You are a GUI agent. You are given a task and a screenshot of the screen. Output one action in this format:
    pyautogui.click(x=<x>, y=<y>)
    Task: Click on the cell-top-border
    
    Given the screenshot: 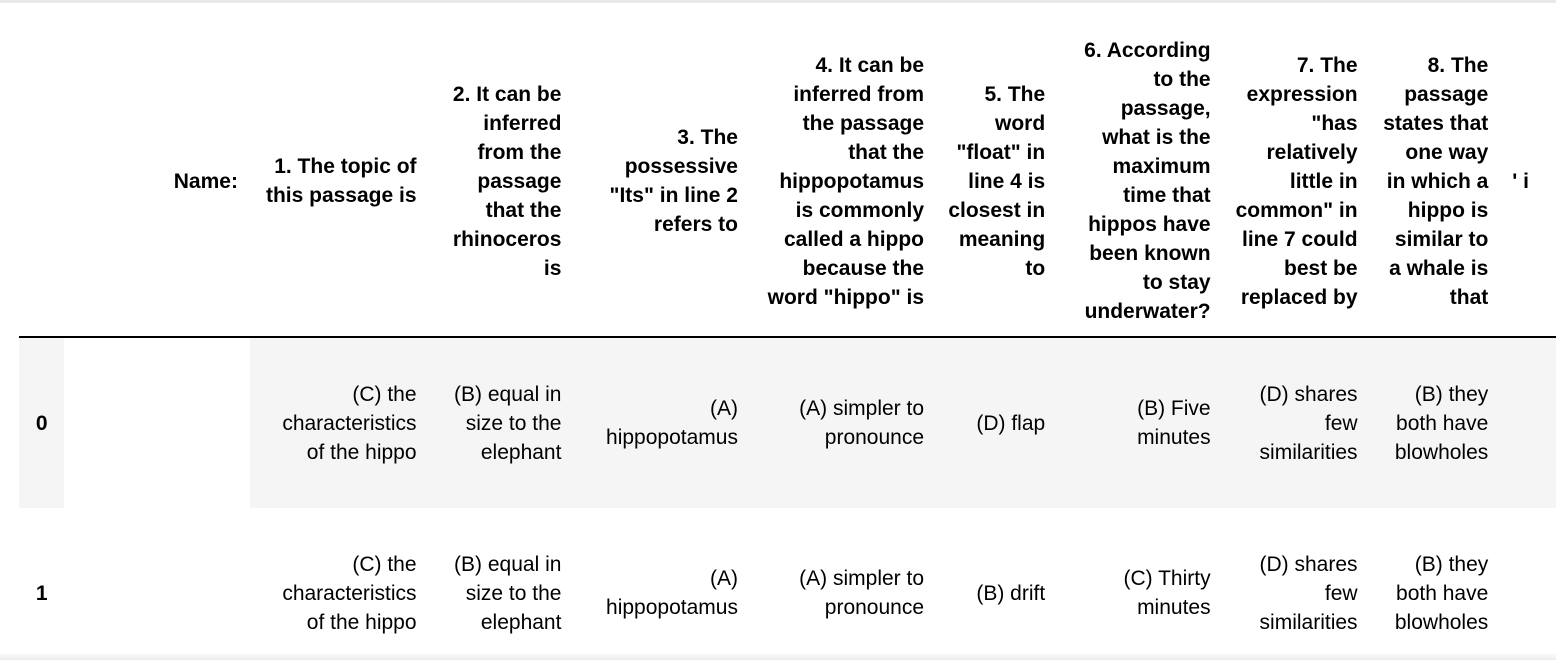 What is the action you would take?
    pyautogui.click(x=778, y=1)
    